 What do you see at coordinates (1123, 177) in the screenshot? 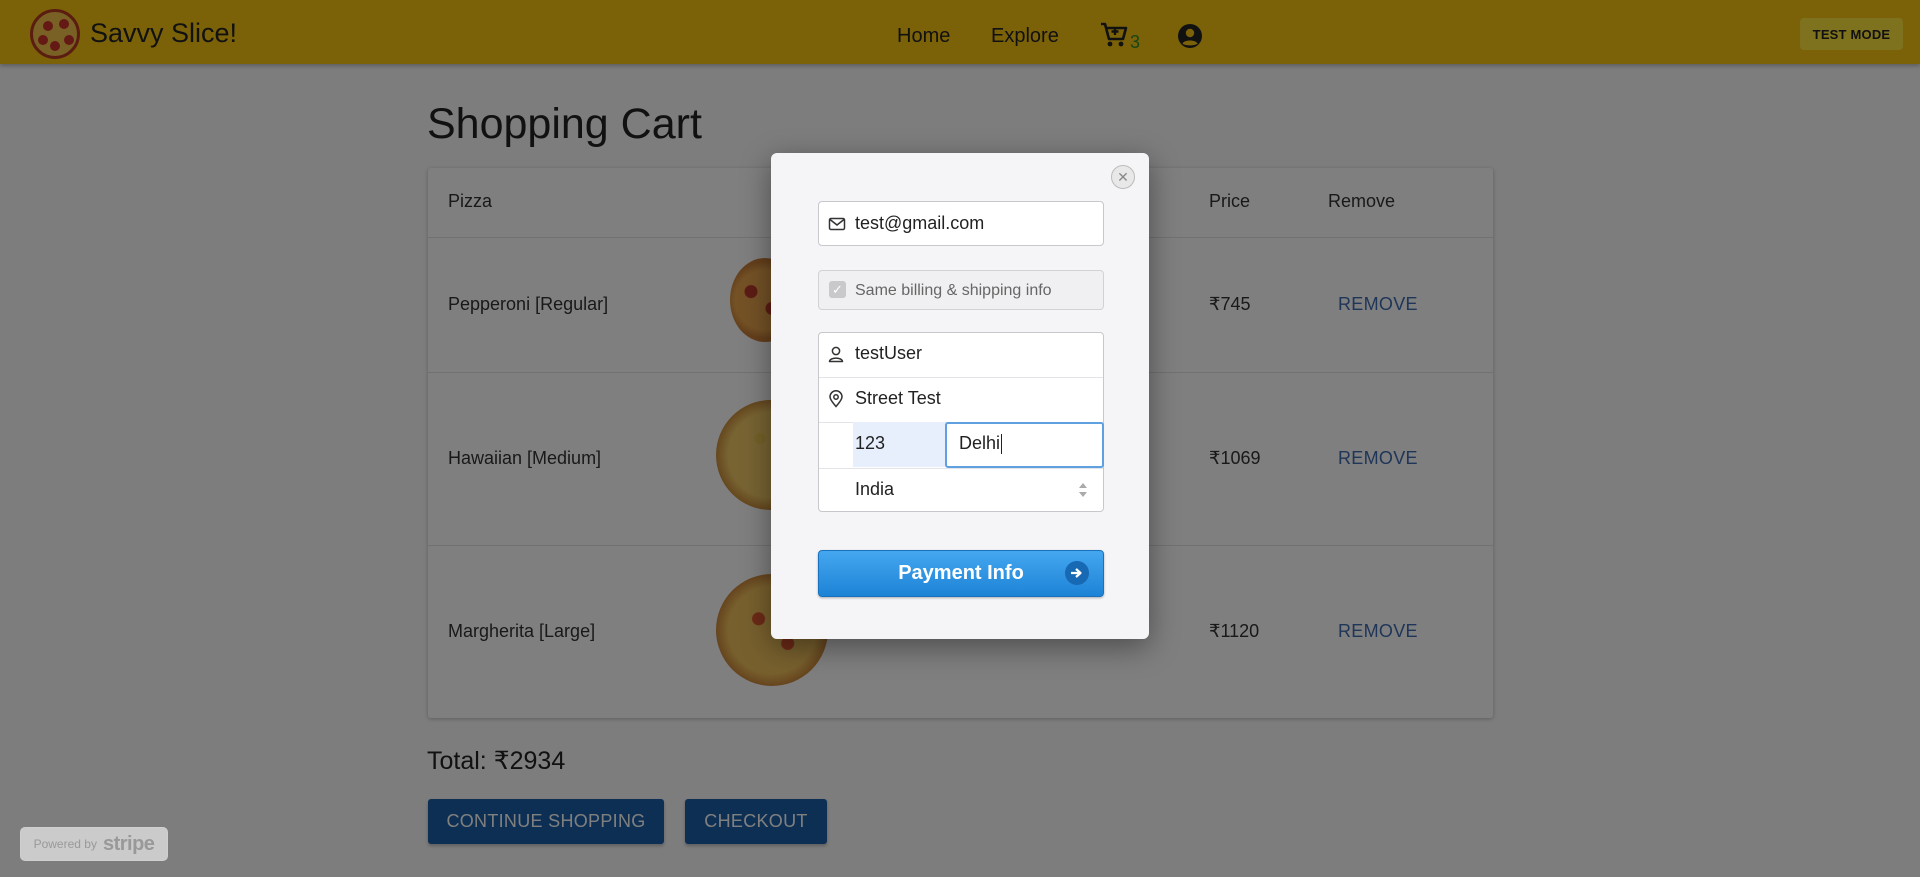
I see `close-icon: ✕` at bounding box center [1123, 177].